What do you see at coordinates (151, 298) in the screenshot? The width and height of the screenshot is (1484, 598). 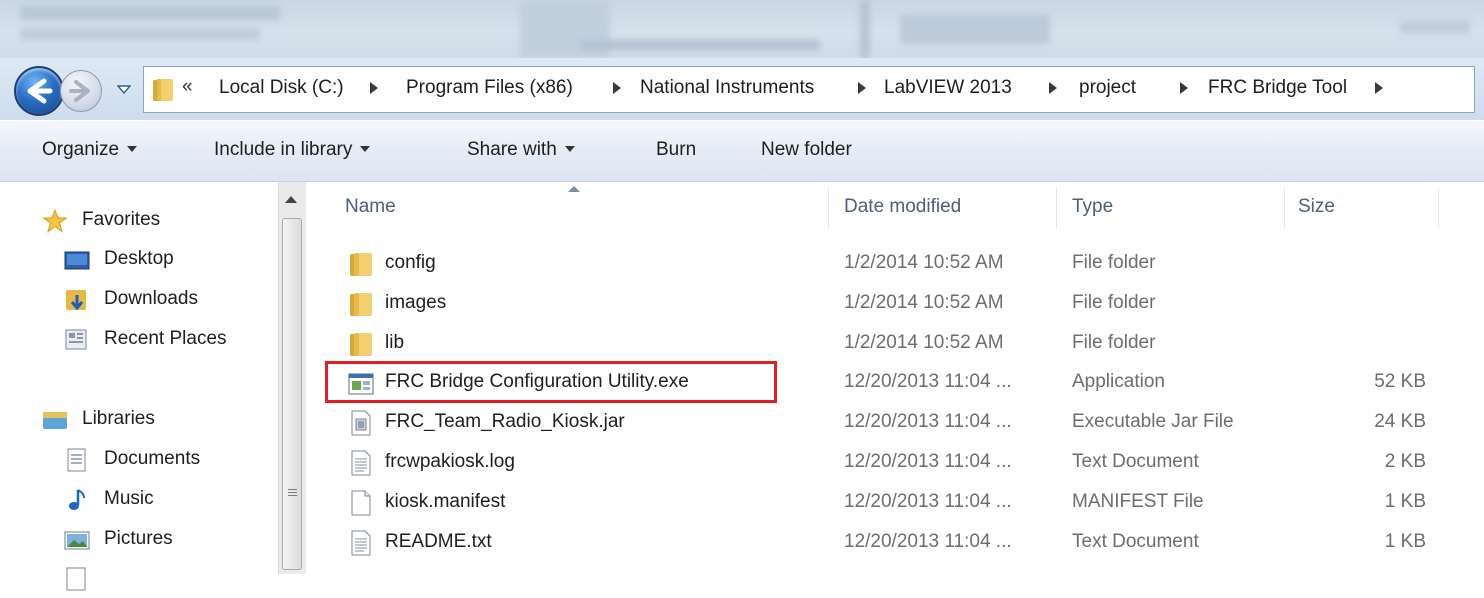 I see `nav-downloads-label: Downloads` at bounding box center [151, 298].